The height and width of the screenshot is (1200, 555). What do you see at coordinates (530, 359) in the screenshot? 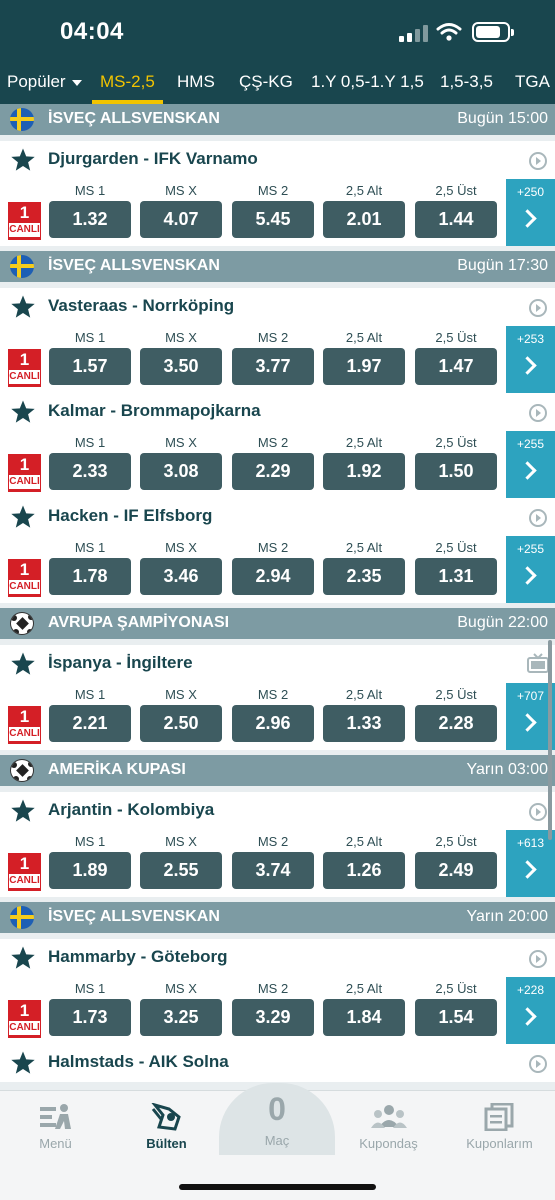
I see `more-markets-button: +253` at bounding box center [530, 359].